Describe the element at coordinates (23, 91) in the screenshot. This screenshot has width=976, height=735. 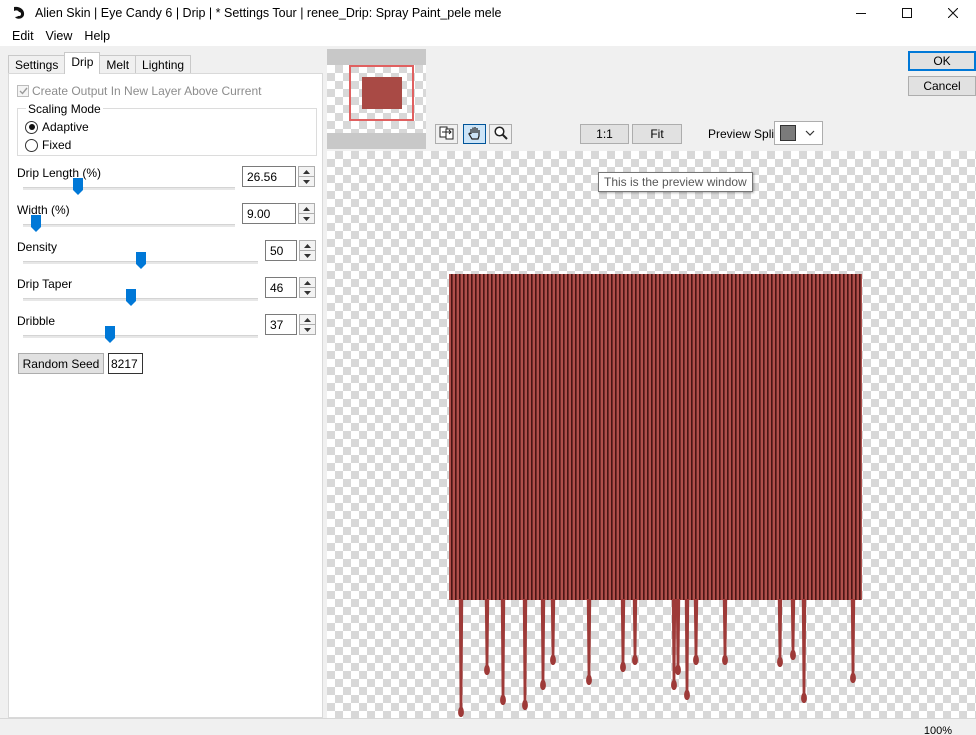
I see `create-output-checkbox` at that location.